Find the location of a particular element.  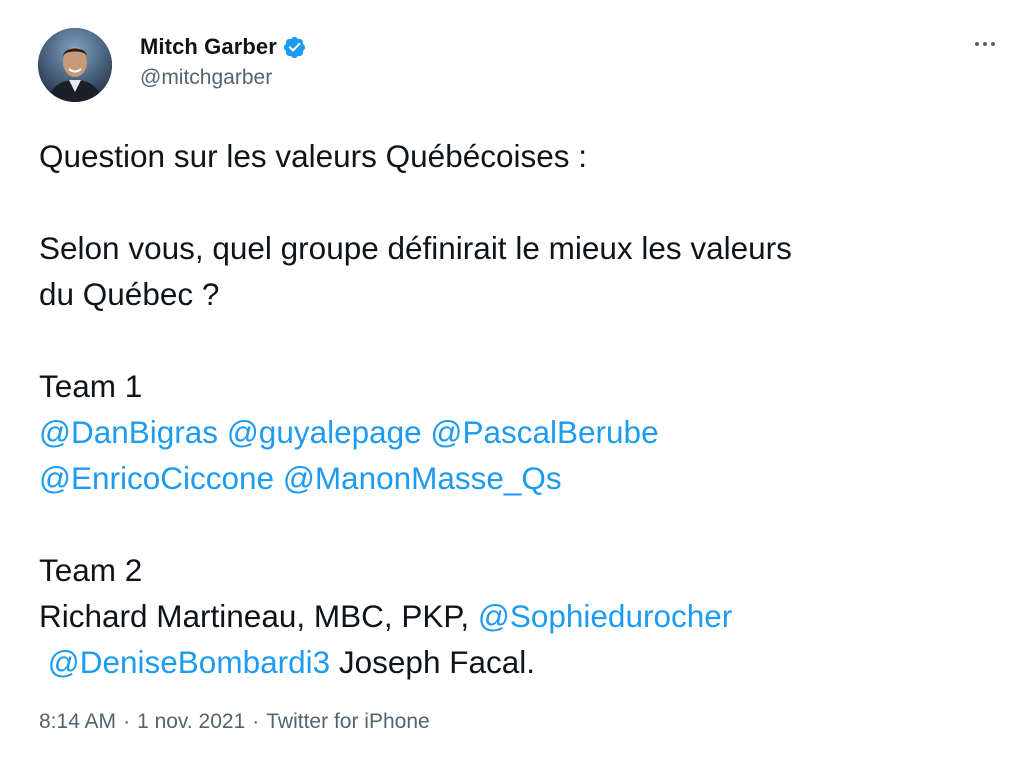

mention-link: @Sophiedurocher is located at coordinates (605, 616).